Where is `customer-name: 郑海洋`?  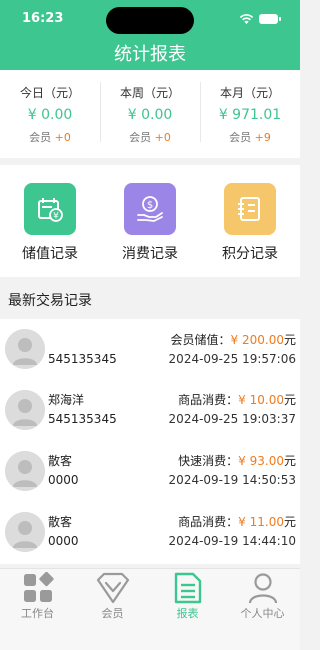
customer-name: 郑海洋 is located at coordinates (66, 400).